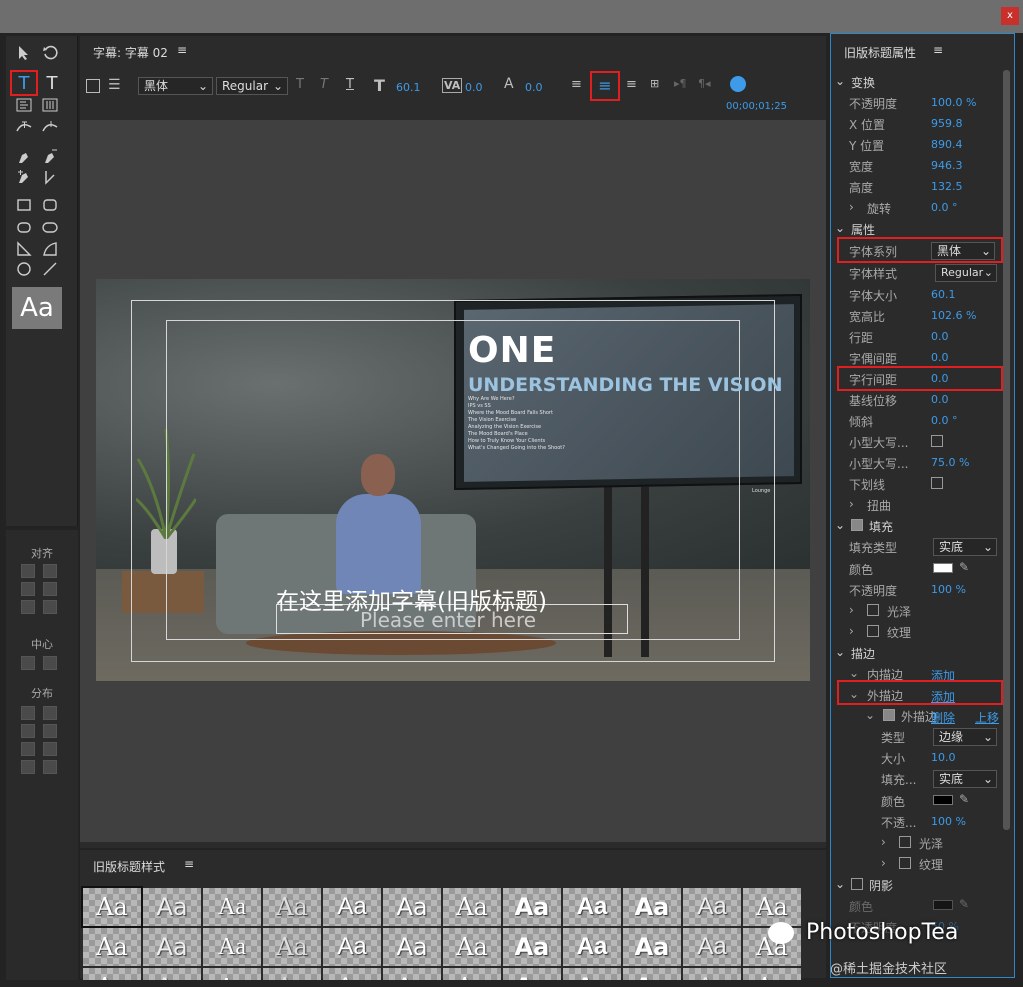 This screenshot has height=987, width=1023. What do you see at coordinates (873, 610) in the screenshot?
I see `sheen-checkbox` at bounding box center [873, 610].